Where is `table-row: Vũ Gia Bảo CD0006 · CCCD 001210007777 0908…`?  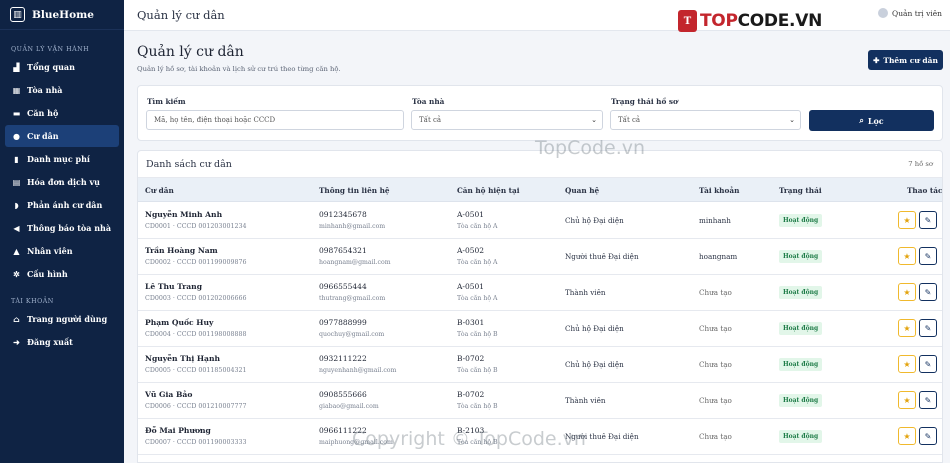
table-row: Vũ Gia Bảo CD0006 · CCCD 001210007777 0908… is located at coordinates (540, 401).